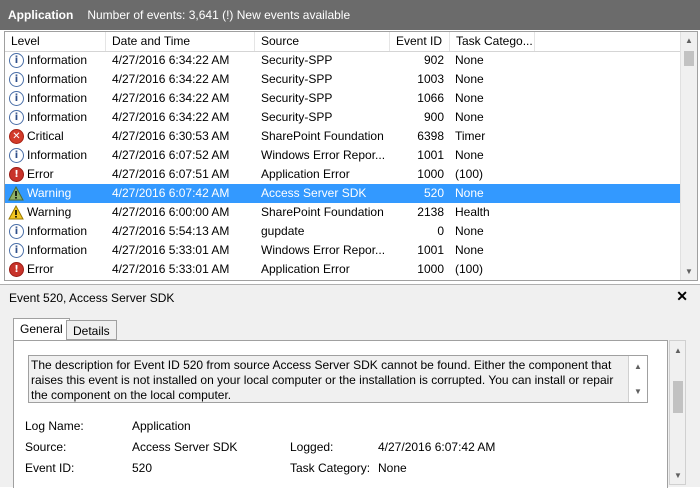 The height and width of the screenshot is (488, 700). Describe the element at coordinates (55, 41) in the screenshot. I see `column-header-level: Level` at that location.